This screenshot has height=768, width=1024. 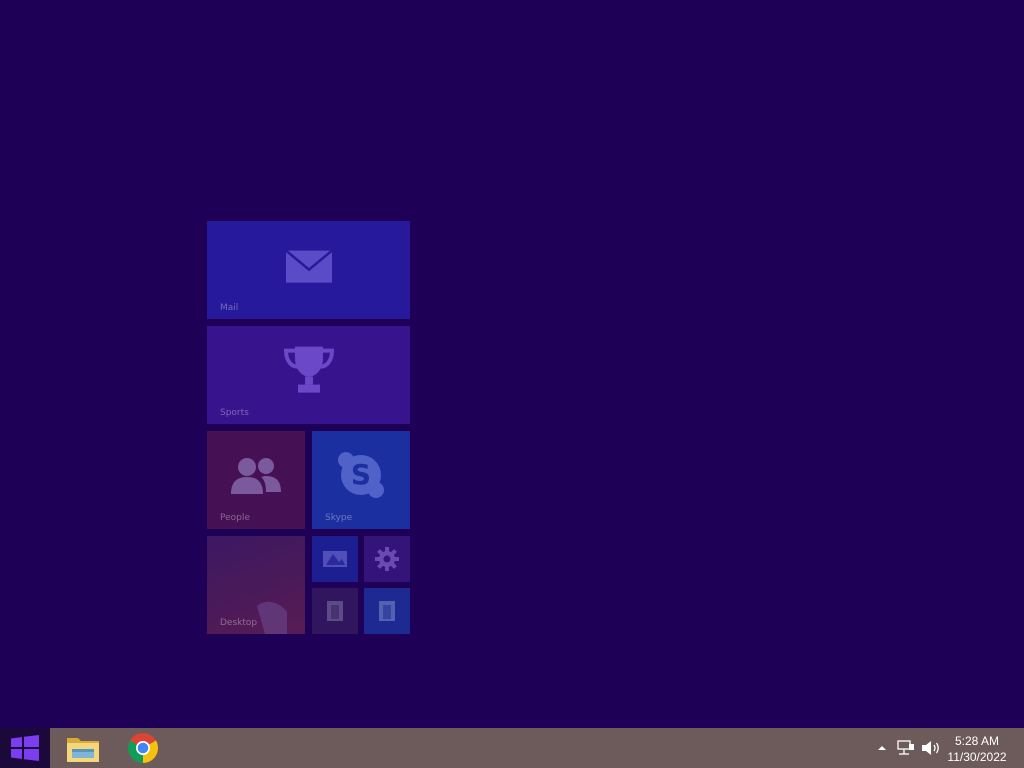 I want to click on volume-button, so click(x=930, y=748).